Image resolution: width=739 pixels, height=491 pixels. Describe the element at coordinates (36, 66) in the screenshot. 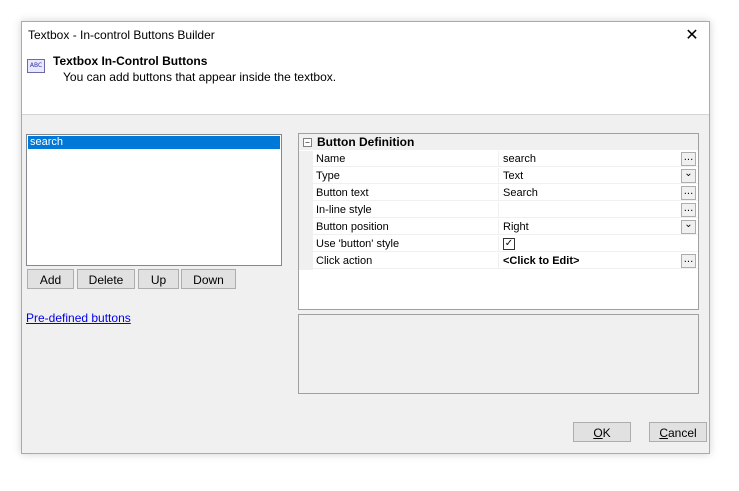

I see `abc-textbox-icon: ABC` at that location.